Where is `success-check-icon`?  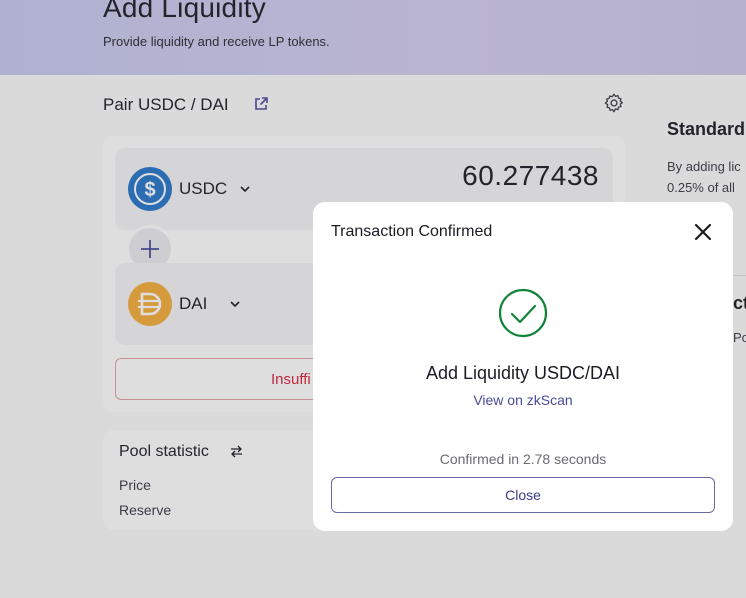
success-check-icon is located at coordinates (523, 313).